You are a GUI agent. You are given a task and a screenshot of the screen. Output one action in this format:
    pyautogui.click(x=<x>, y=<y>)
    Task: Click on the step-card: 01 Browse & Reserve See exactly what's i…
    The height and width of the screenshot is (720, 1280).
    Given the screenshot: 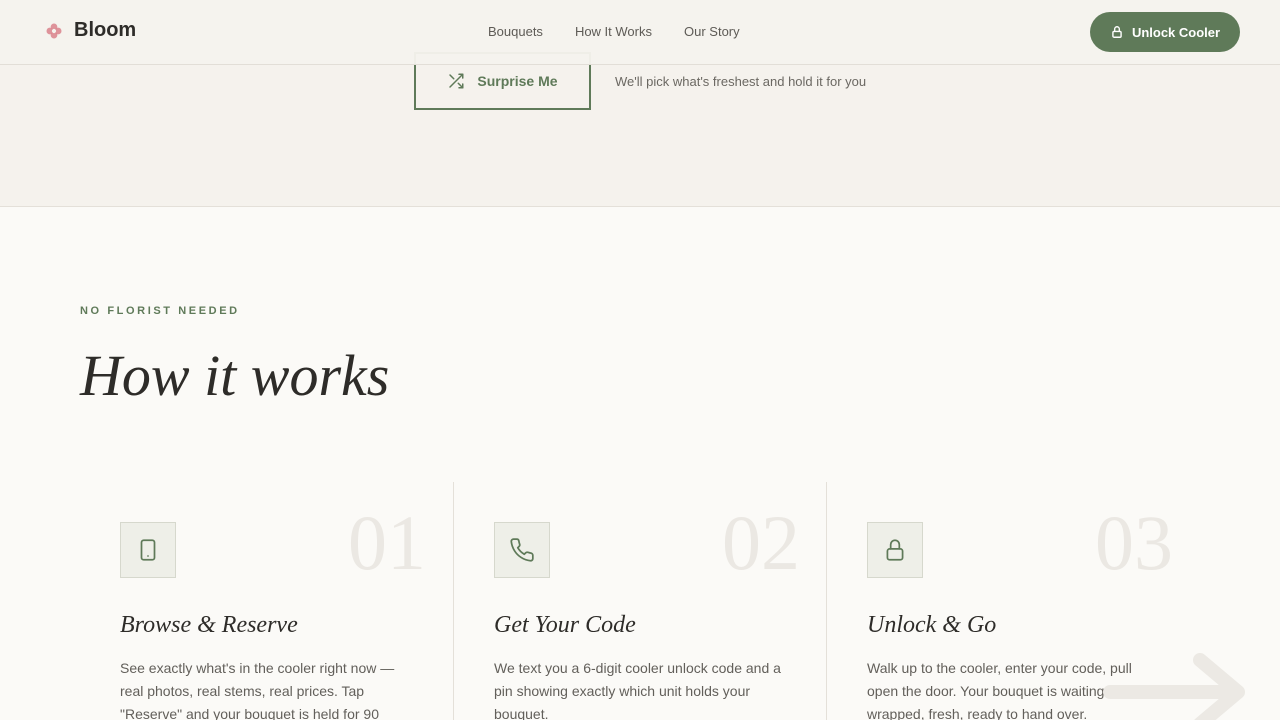 What is the action you would take?
    pyautogui.click(x=266, y=601)
    